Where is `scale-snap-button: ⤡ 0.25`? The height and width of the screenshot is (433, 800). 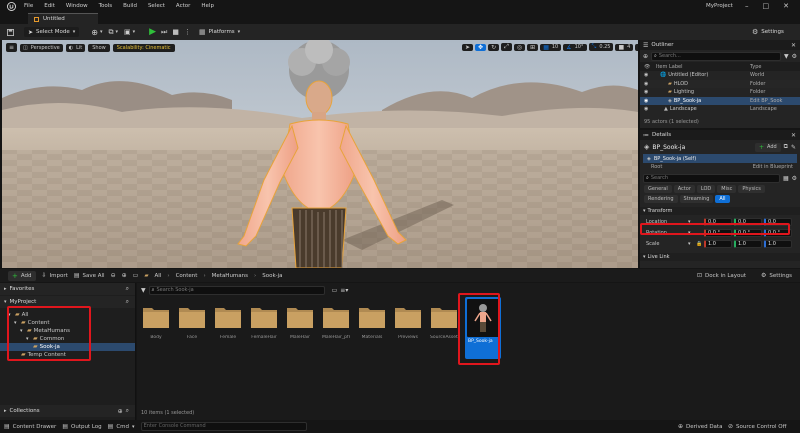
scale-snap-button: ⤡ 0.25 is located at coordinates (601, 47).